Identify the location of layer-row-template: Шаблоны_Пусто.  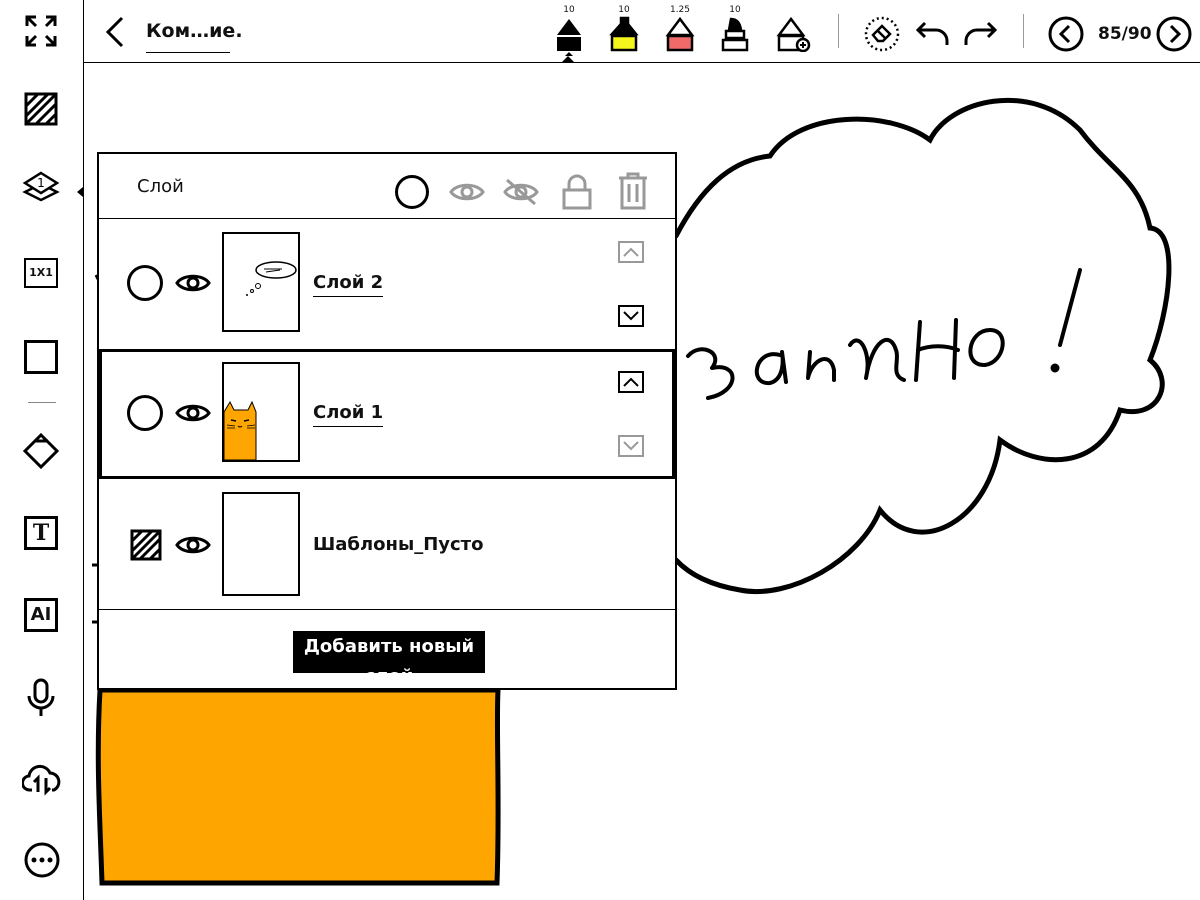
(387, 544).